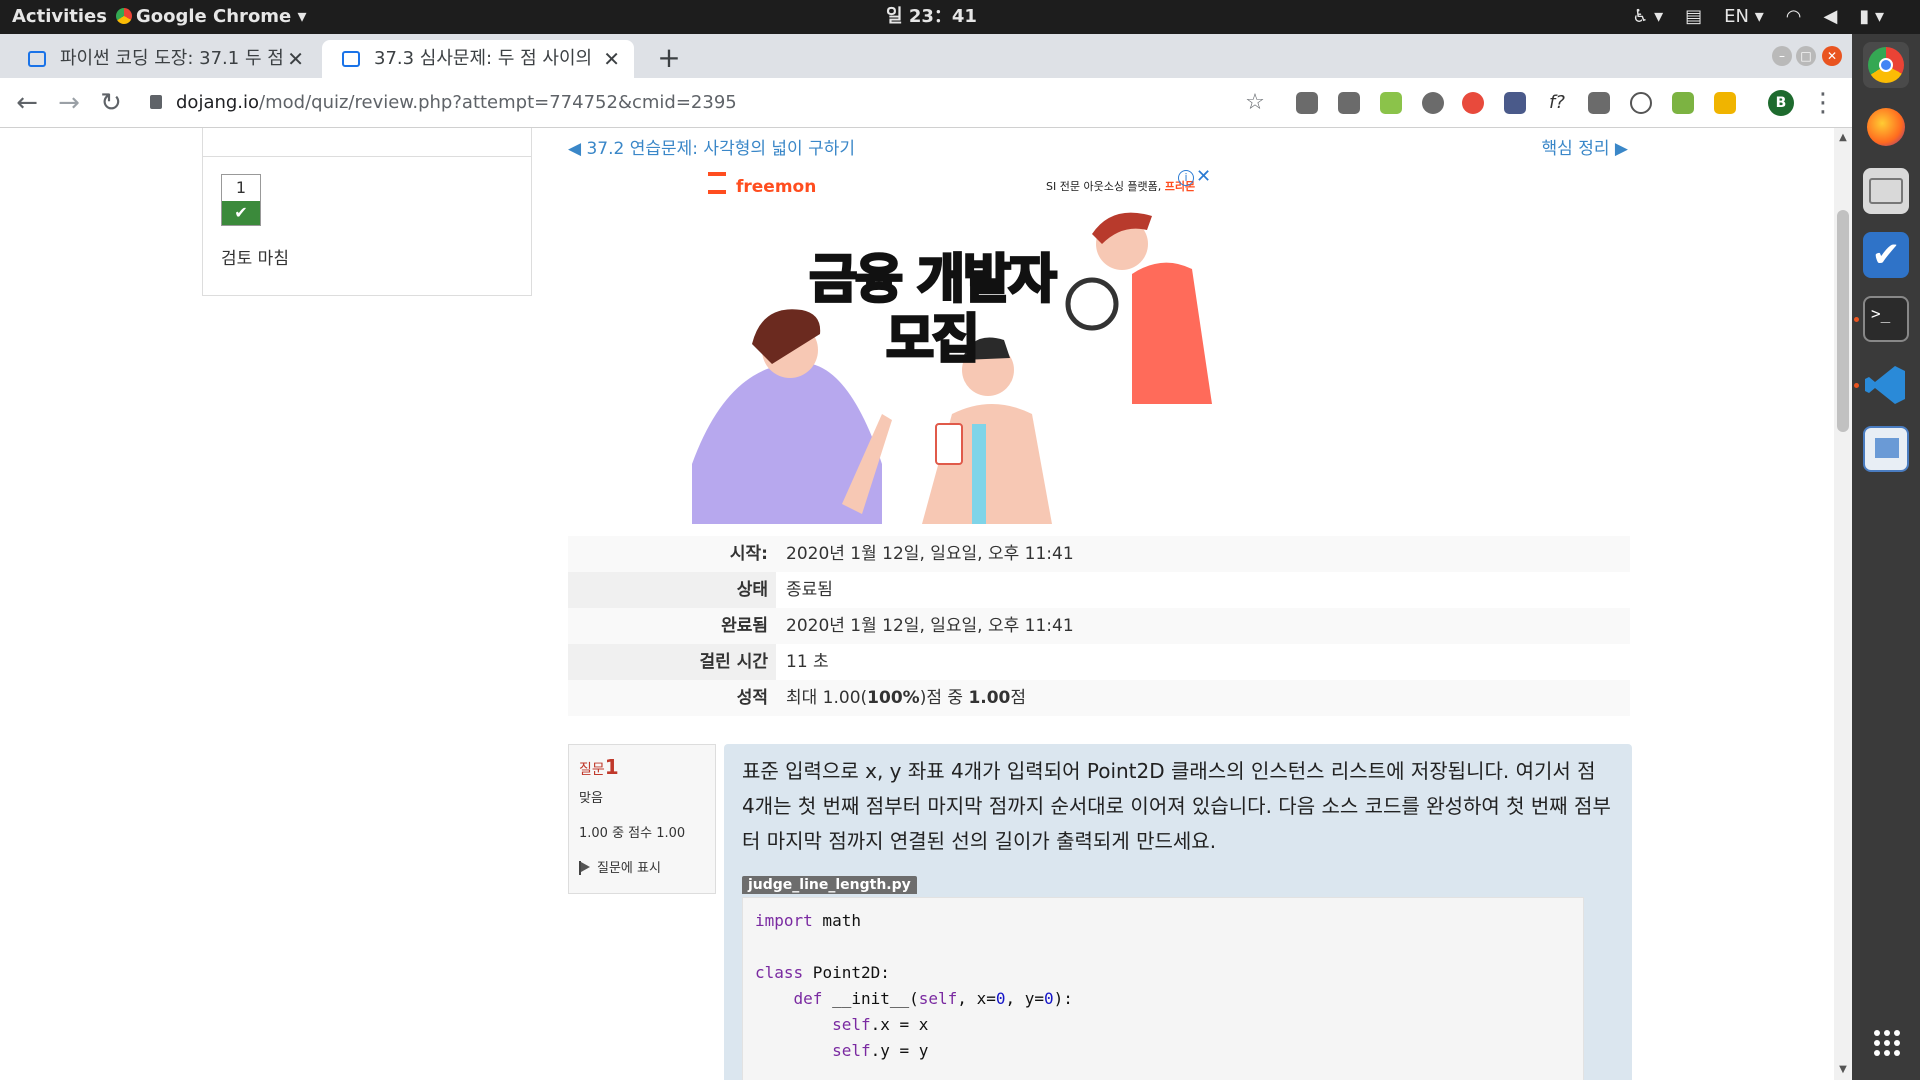  I want to click on previous-activity-link: ◀ 37.2 연습문제: 사각형의 넓이 구하기, so click(711, 146).